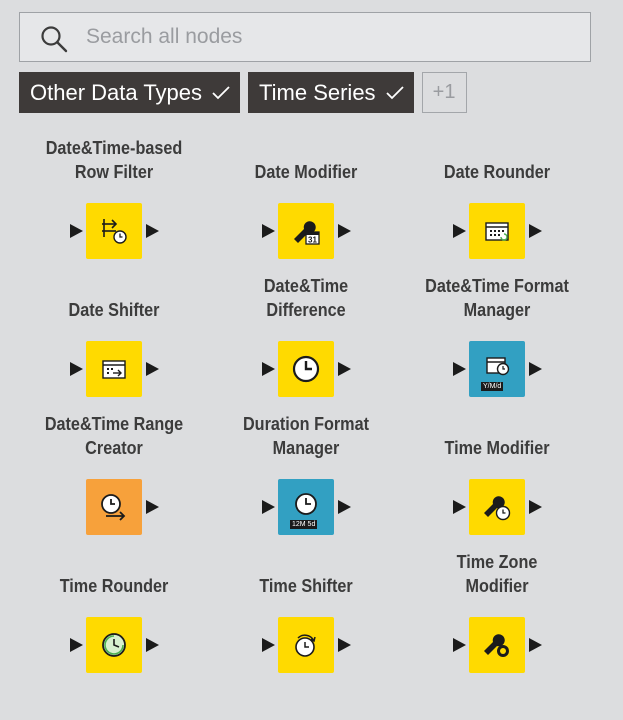 The height and width of the screenshot is (720, 623). I want to click on node-label: Time Shifter, so click(306, 586).